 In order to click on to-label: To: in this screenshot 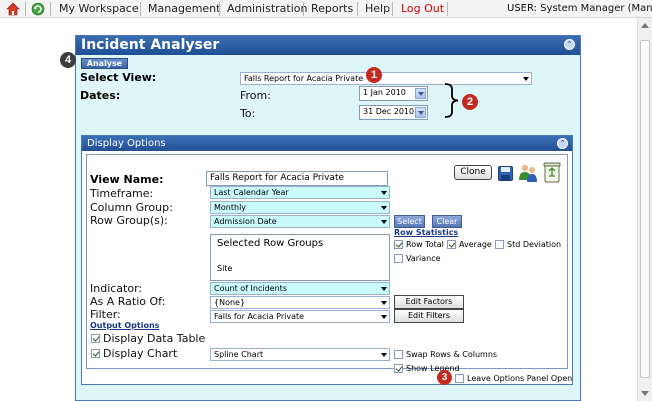, I will do `click(248, 113)`.